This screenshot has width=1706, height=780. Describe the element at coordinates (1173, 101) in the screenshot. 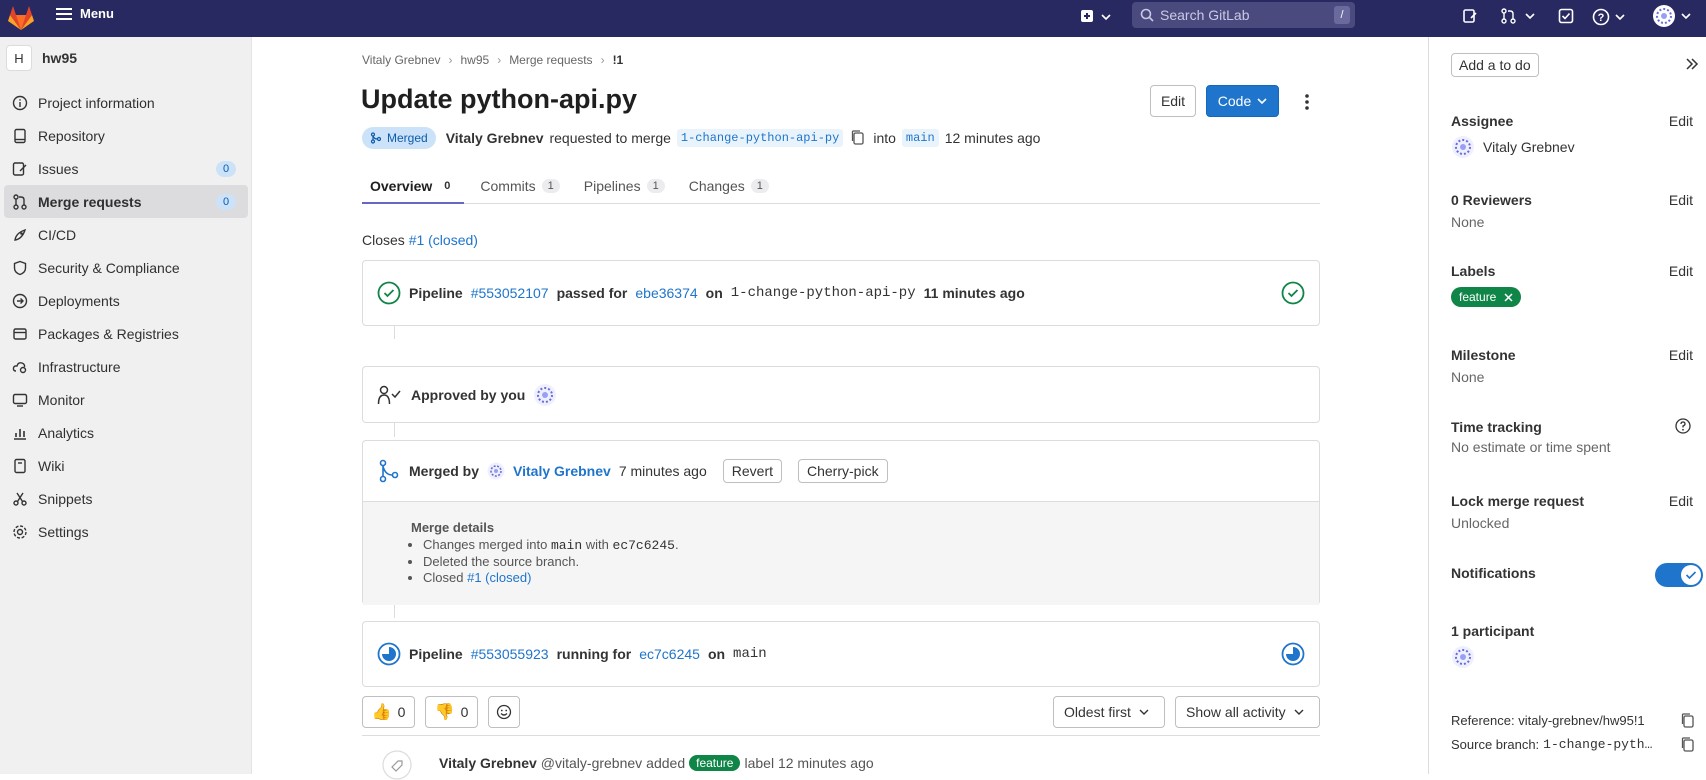

I see `edit-button: Edit` at that location.